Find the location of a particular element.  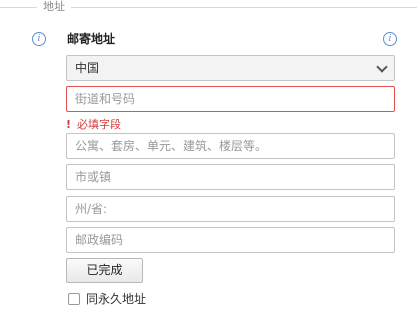

same-address-label: 同永久地址 is located at coordinates (116, 299).